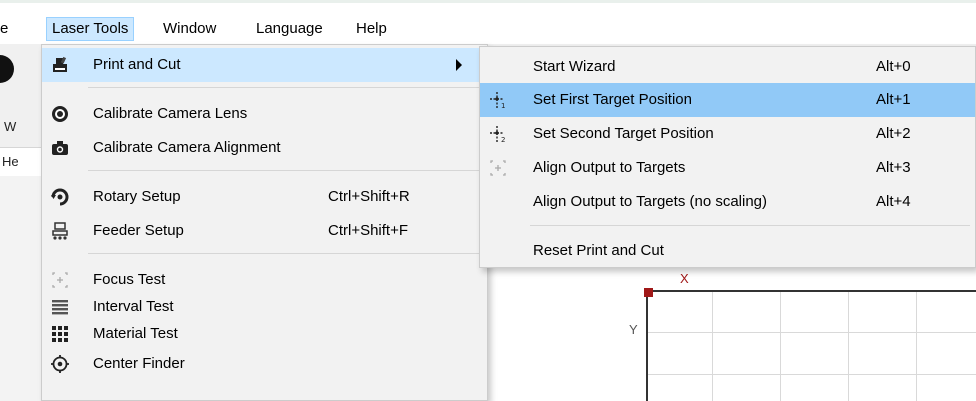 Image resolution: width=976 pixels, height=401 pixels. I want to click on interval-test-icon, so click(60, 307).